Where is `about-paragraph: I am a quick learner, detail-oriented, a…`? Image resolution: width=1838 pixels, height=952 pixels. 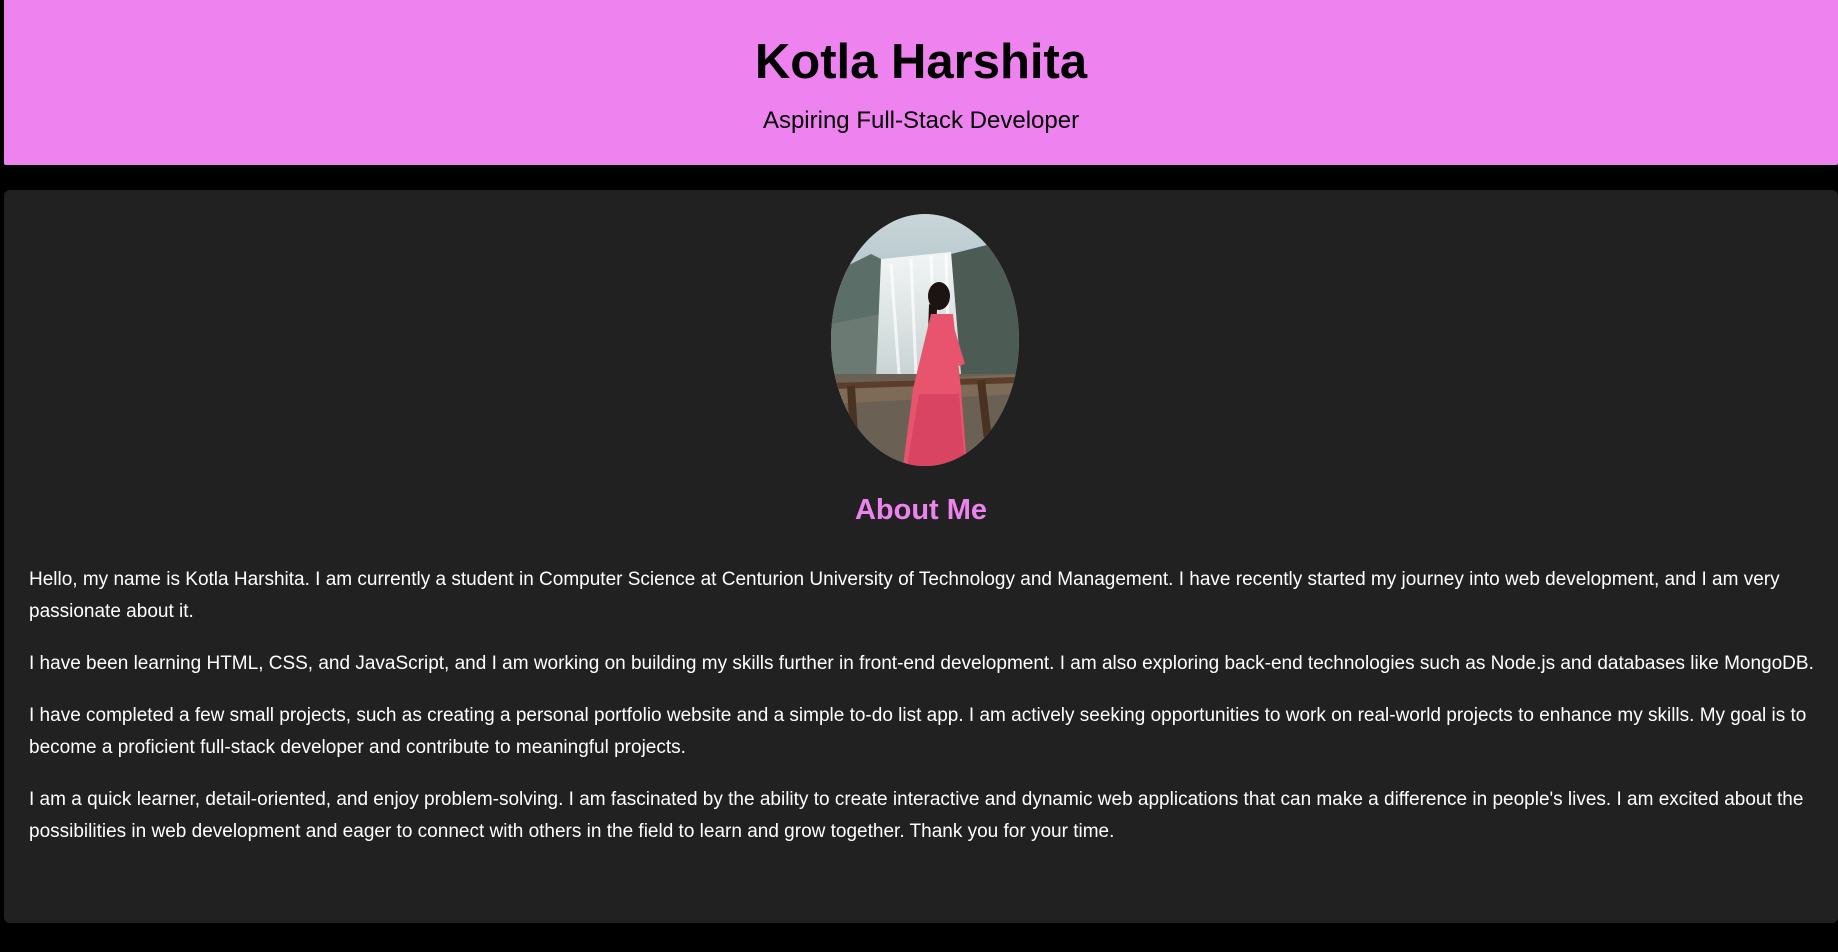 about-paragraph: I am a quick learner, detail-oriented, a… is located at coordinates (916, 815).